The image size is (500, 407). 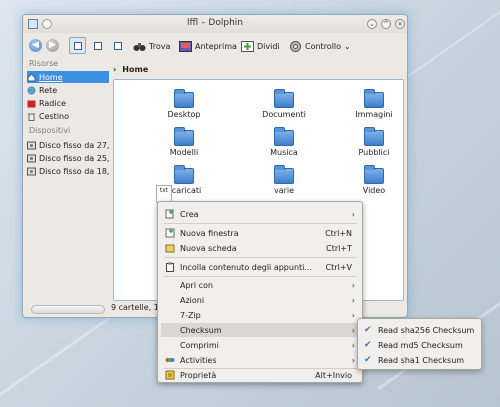 What do you see at coordinates (68, 90) in the screenshot?
I see `sidebar-item-network: Rete` at bounding box center [68, 90].